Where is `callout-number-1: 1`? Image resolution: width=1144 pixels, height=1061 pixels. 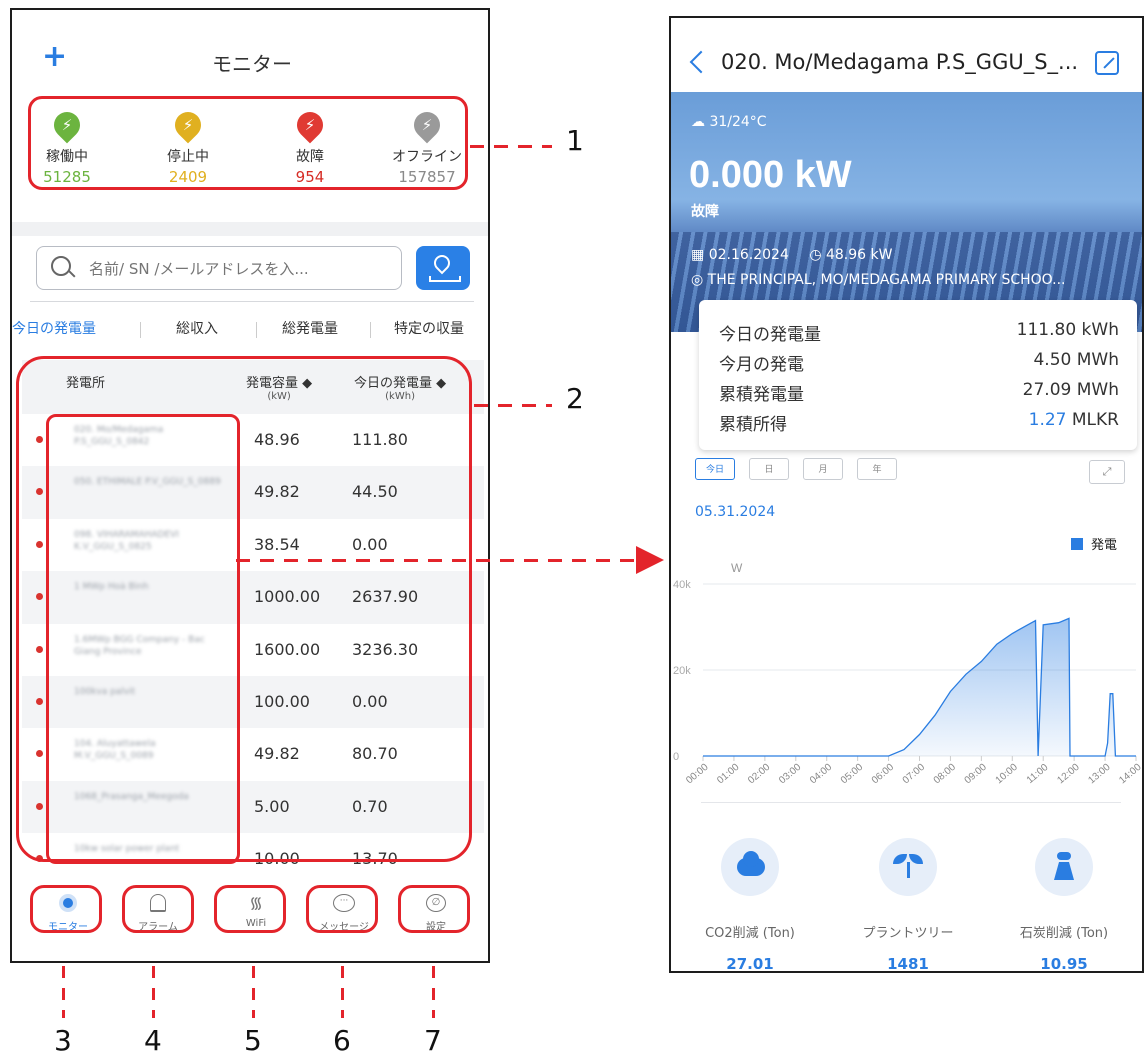
callout-number-1: 1 is located at coordinates (575, 140).